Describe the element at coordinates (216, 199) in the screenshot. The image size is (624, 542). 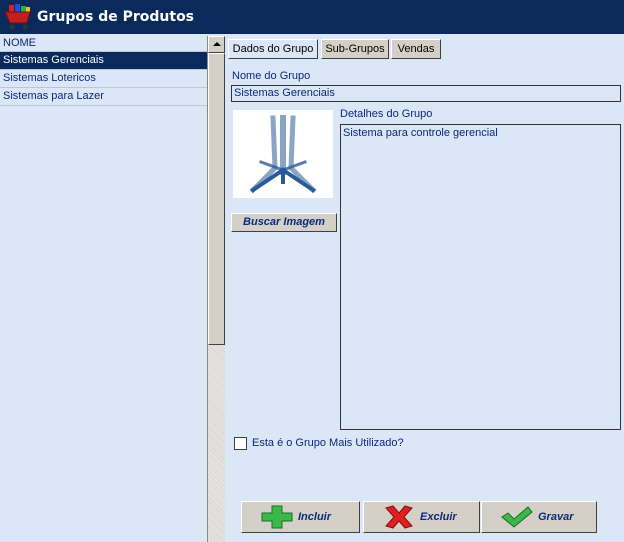
I see `scroll-thumb` at that location.